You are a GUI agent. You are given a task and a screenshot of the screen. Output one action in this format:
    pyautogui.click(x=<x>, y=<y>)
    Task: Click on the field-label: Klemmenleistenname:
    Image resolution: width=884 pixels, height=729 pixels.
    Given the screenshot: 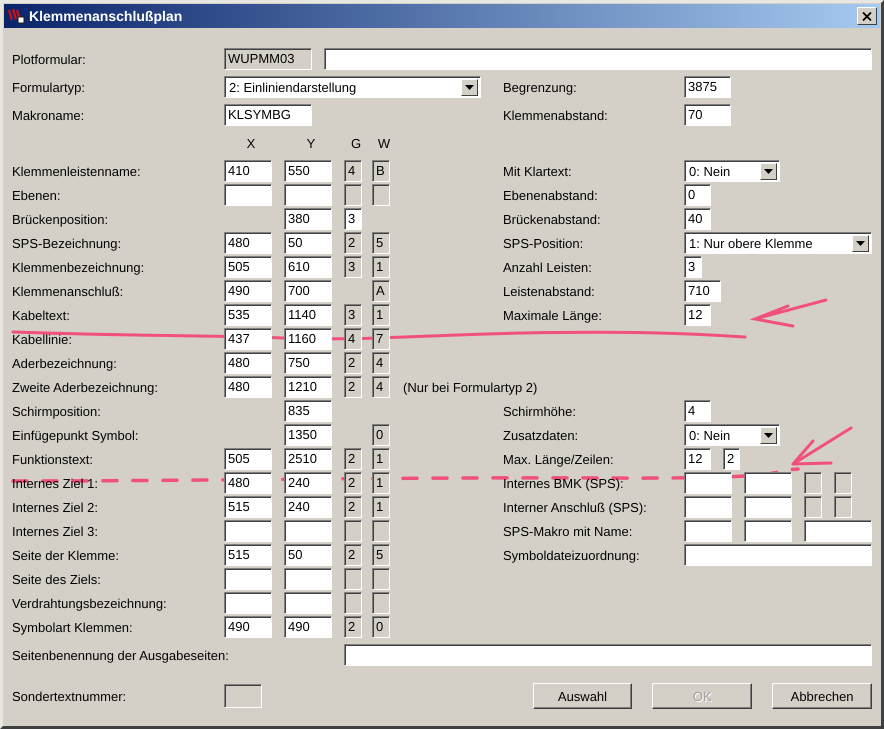 What is the action you would take?
    pyautogui.click(x=77, y=171)
    